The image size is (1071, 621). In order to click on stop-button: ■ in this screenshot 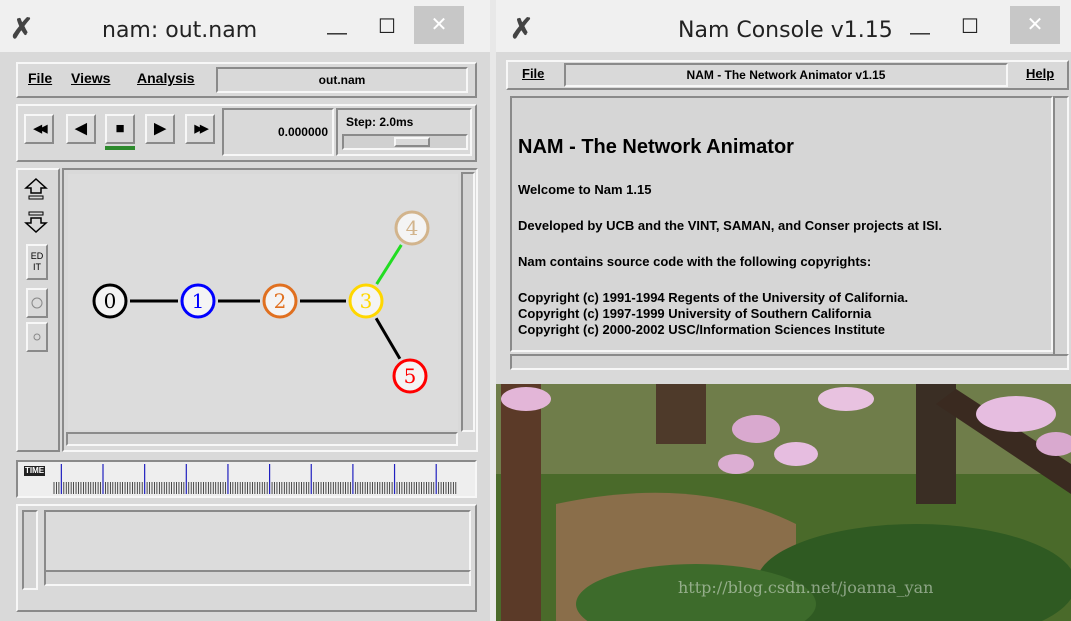, I will do `click(120, 129)`.